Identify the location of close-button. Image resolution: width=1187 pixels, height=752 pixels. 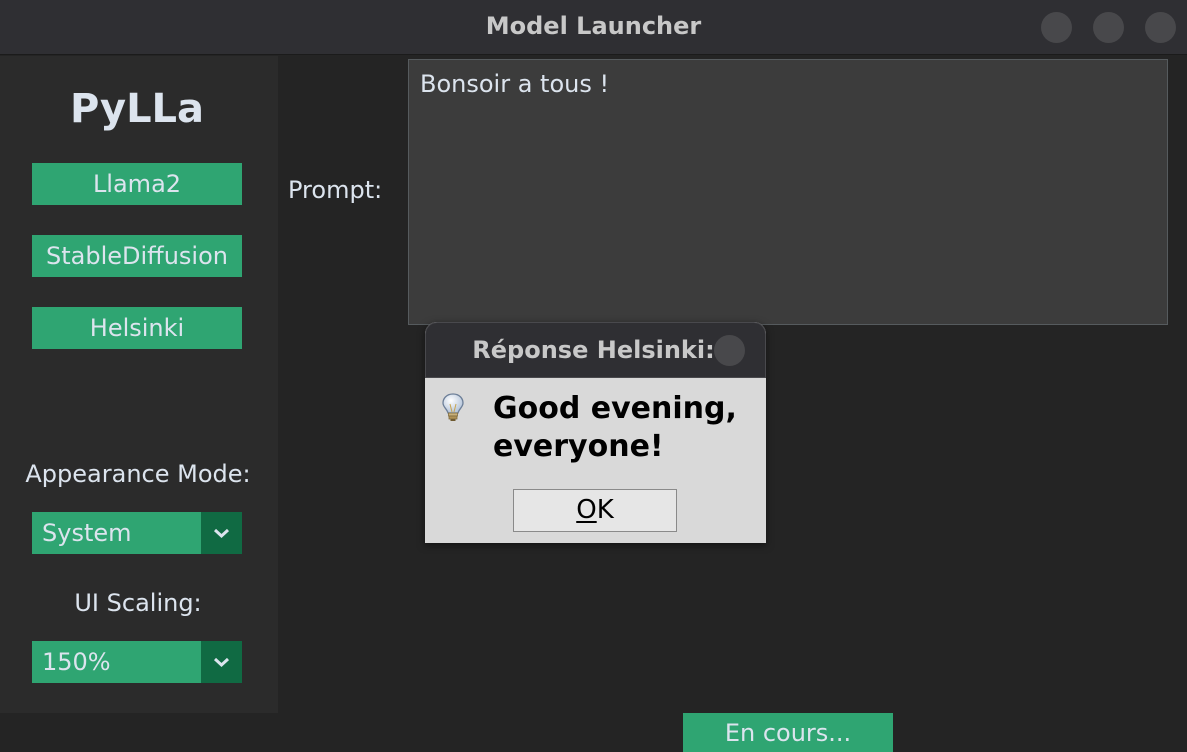
(1160, 27).